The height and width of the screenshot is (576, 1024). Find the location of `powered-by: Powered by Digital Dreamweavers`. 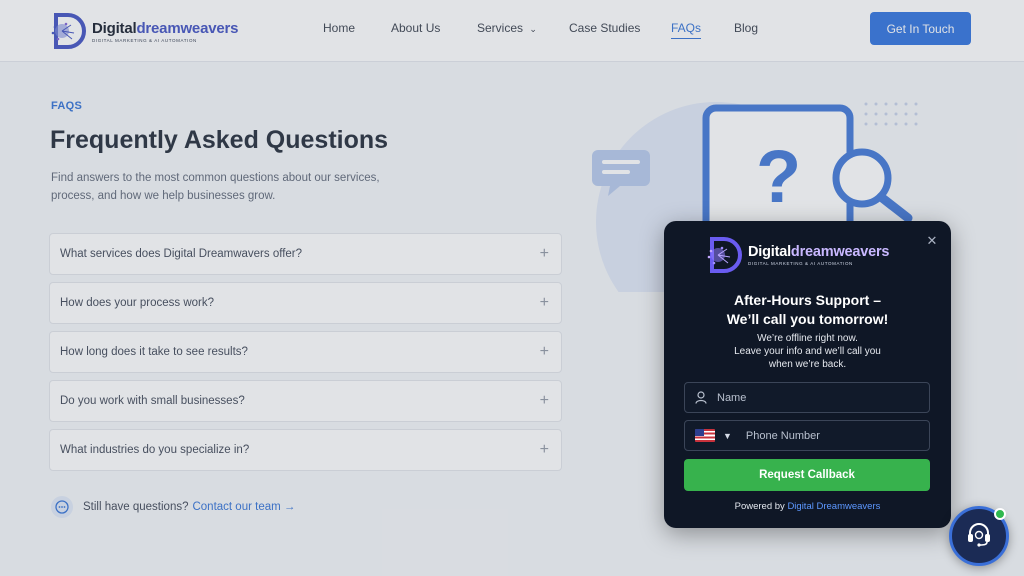

powered-by: Powered by Digital Dreamweavers is located at coordinates (807, 506).